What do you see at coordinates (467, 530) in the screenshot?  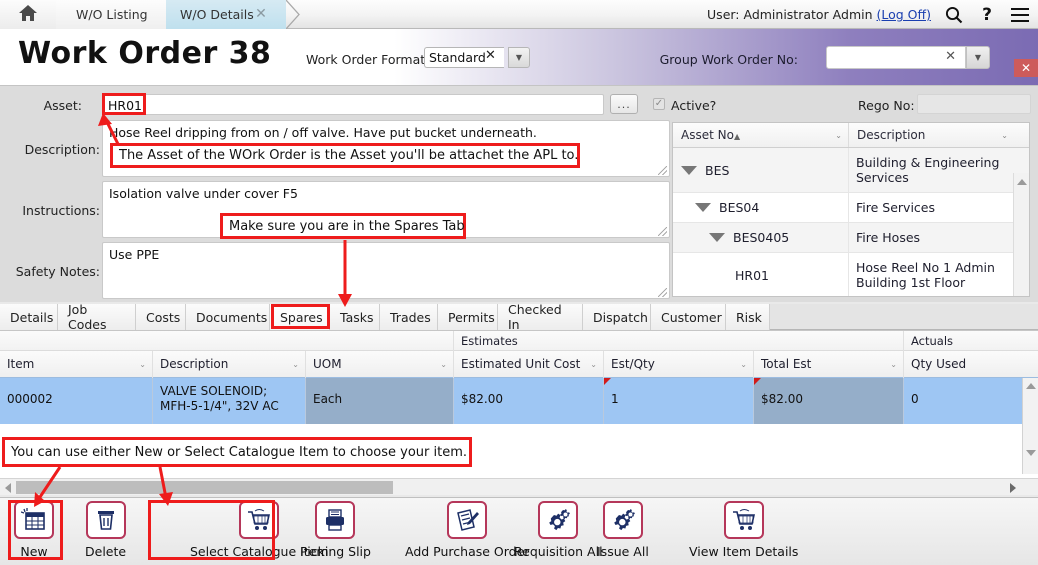 I see `toolbar-button-add-purchase-order: Add Purchase Order` at bounding box center [467, 530].